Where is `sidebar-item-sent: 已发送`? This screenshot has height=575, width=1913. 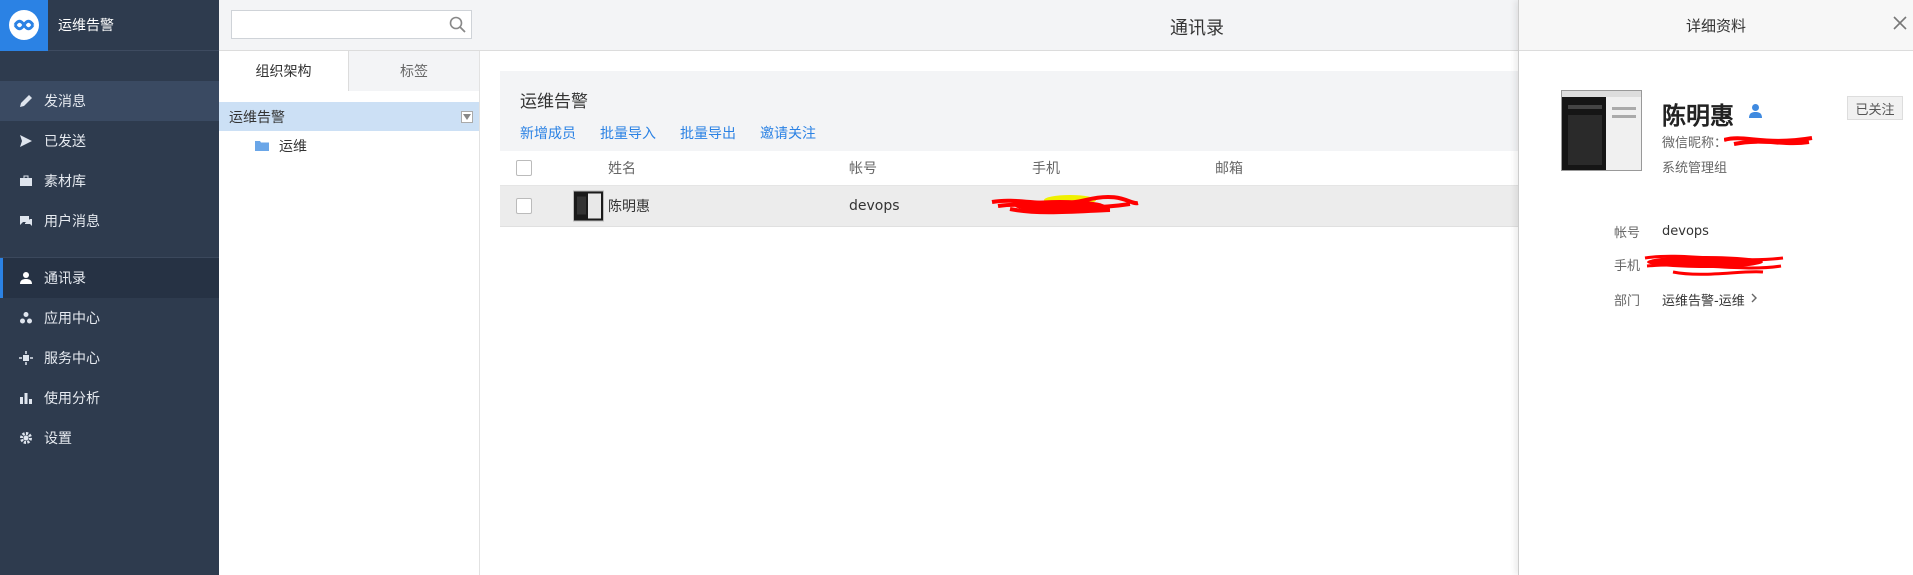 sidebar-item-sent: 已发送 is located at coordinates (109, 141).